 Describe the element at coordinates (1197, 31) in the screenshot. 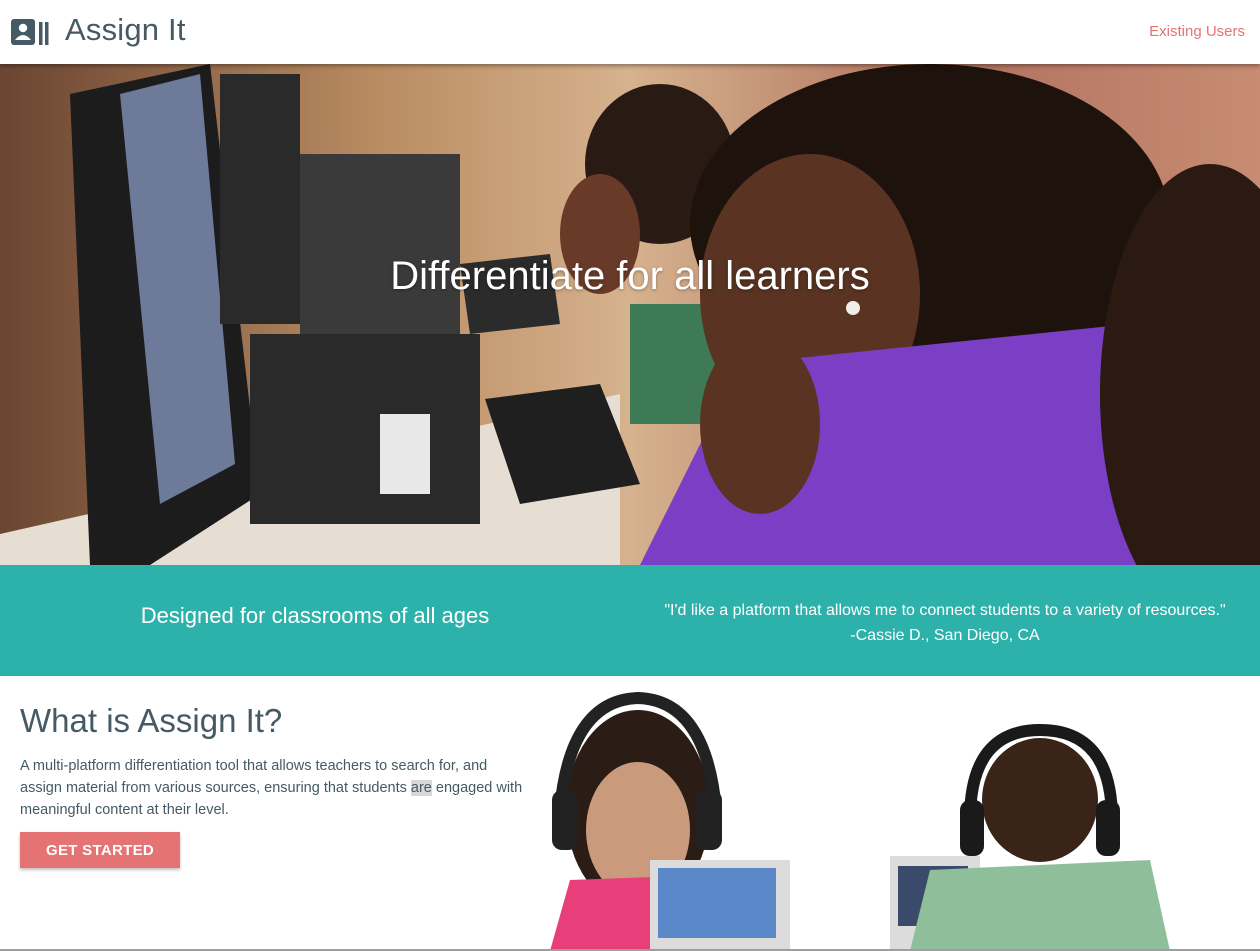

I see `existing-users-link: Existing Users` at that location.